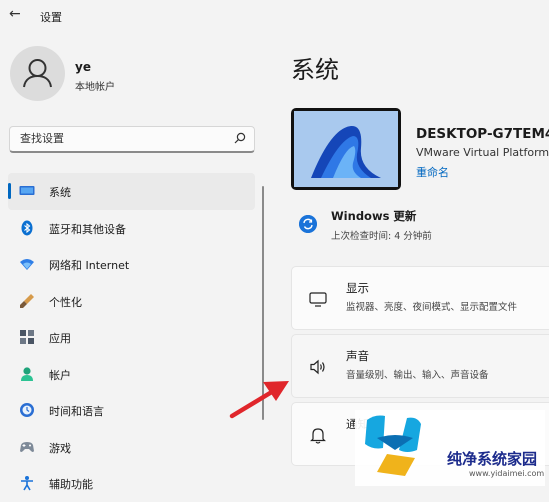 Image resolution: width=549 pixels, height=502 pixels. What do you see at coordinates (27, 337) in the screenshot?
I see `apps-icon` at bounding box center [27, 337].